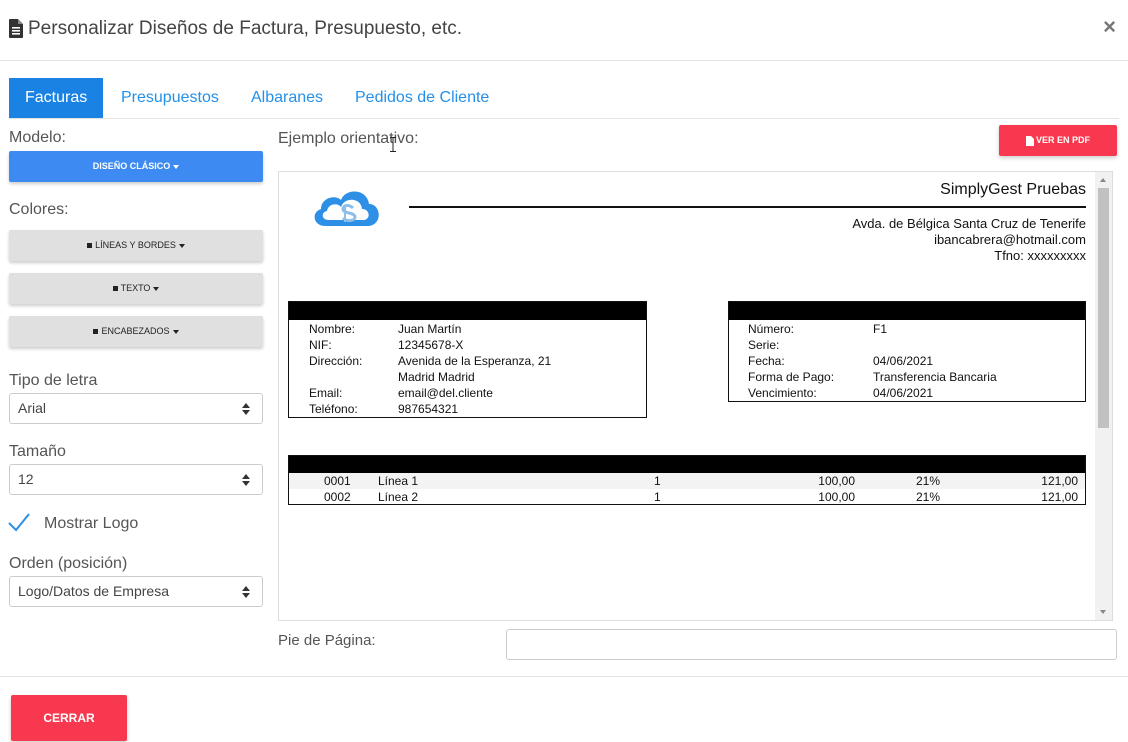 The image size is (1128, 742). I want to click on scroll-up-icon, so click(1103, 180).